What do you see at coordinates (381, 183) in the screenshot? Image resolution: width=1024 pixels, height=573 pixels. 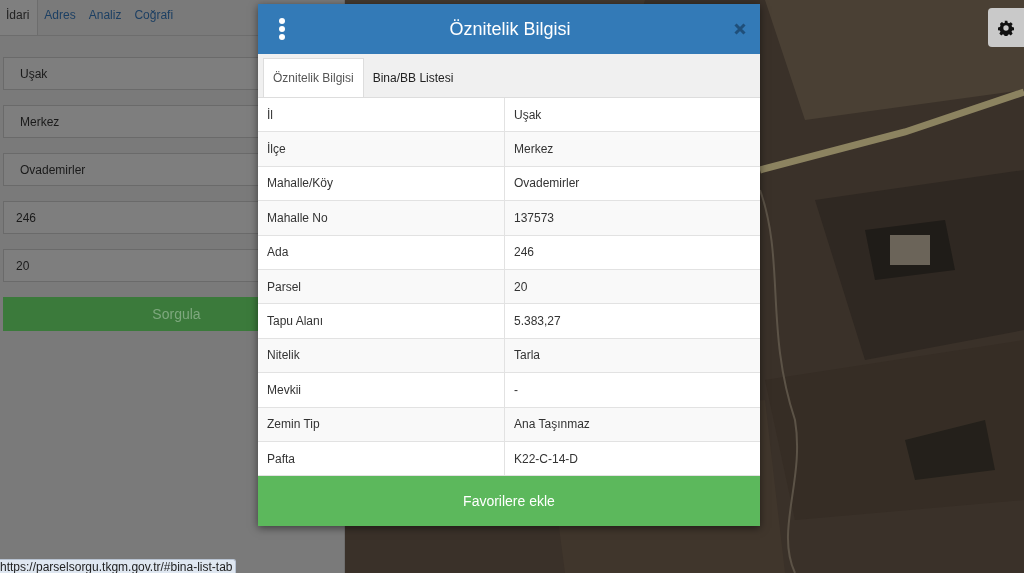 I see `table-cell: Mahalle/Köy` at bounding box center [381, 183].